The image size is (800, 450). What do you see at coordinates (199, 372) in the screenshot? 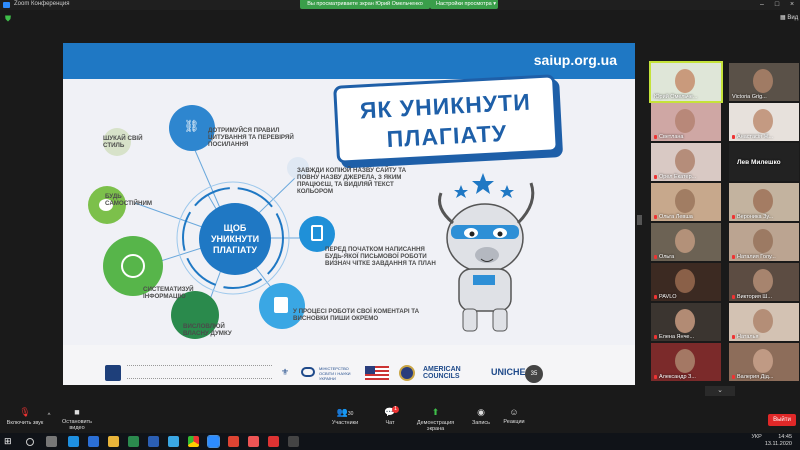
I see `disclaimer-text-block` at bounding box center [199, 372].